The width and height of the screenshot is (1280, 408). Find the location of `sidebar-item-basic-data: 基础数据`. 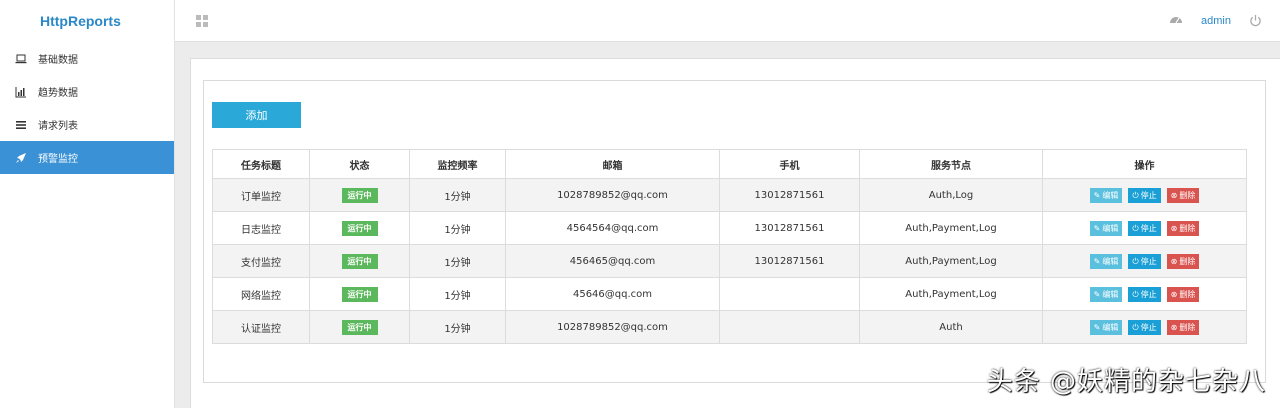

sidebar-item-basic-data: 基础数据 is located at coordinates (87, 58).